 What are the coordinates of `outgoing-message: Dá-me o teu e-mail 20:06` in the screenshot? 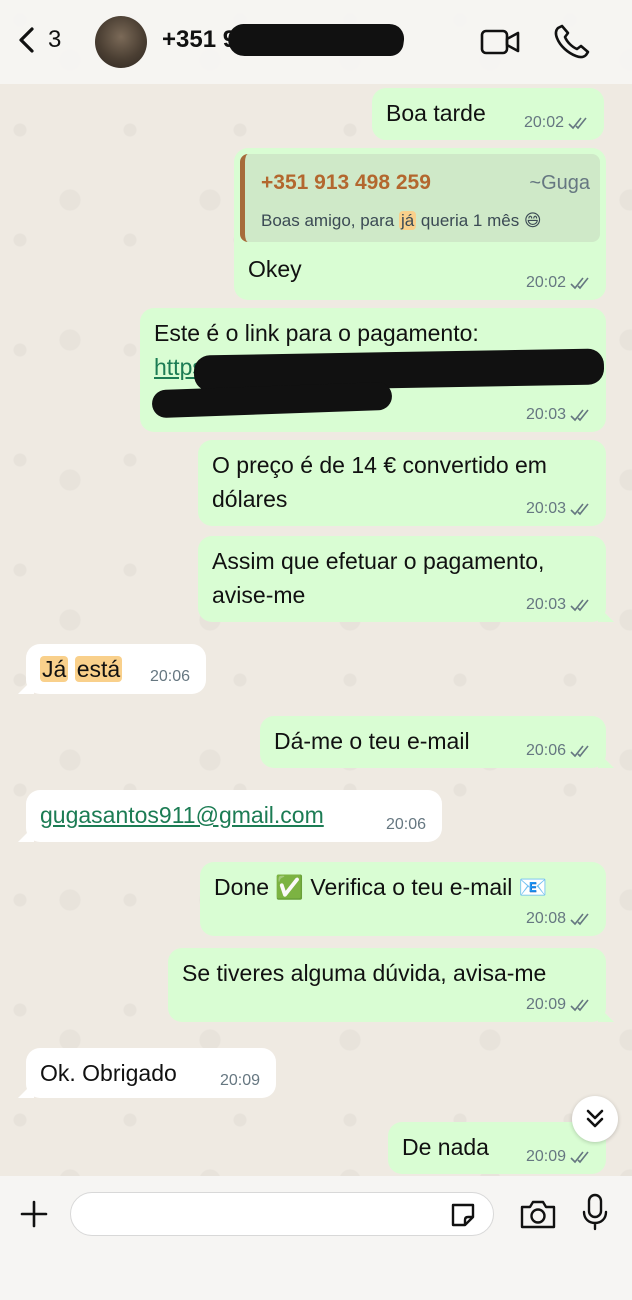 It's located at (437, 742).